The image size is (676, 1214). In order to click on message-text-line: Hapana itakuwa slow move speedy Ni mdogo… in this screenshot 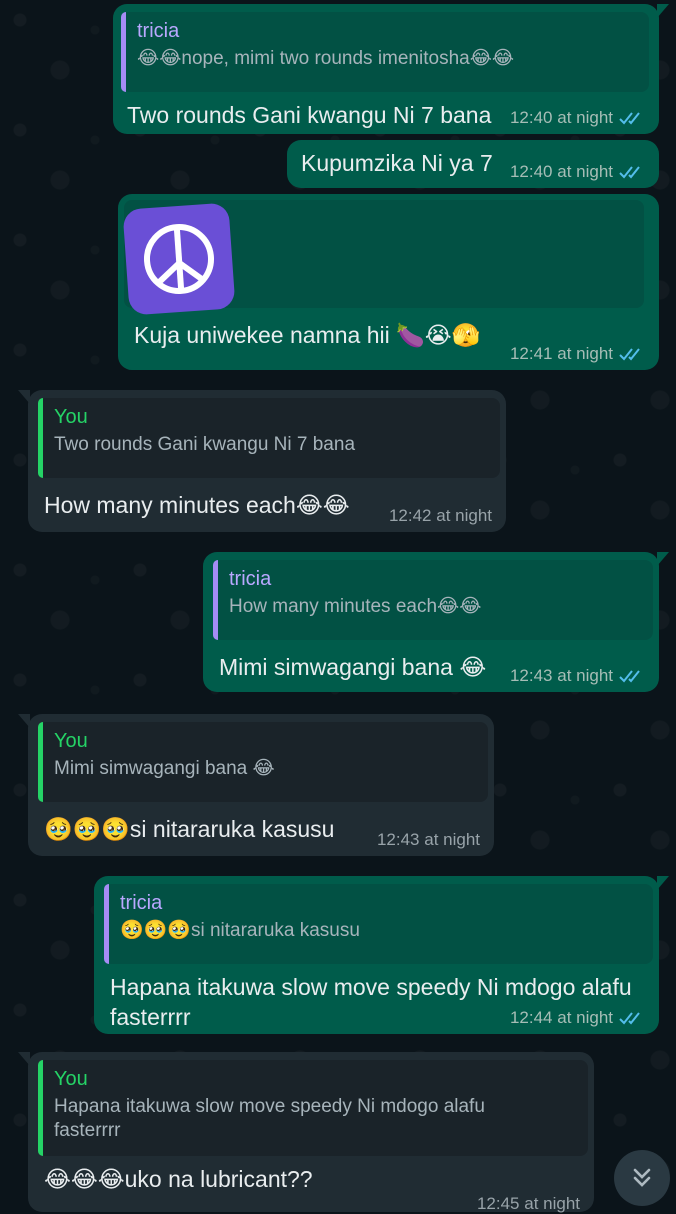, I will do `click(371, 987)`.